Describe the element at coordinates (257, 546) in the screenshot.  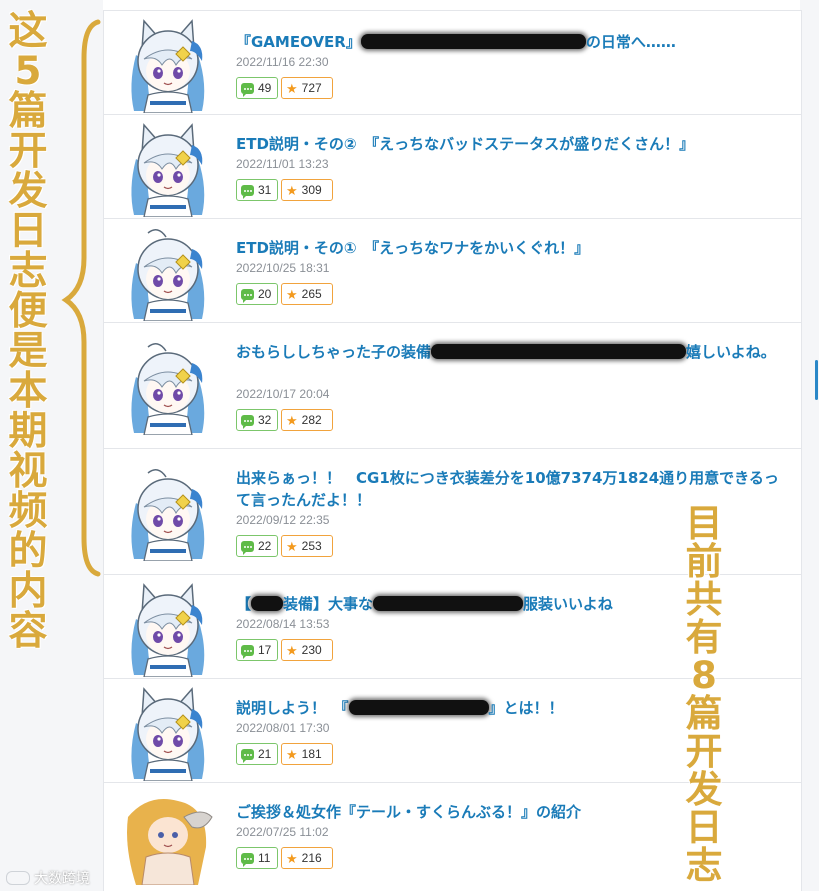
I see `comment-count-badge: 22` at that location.